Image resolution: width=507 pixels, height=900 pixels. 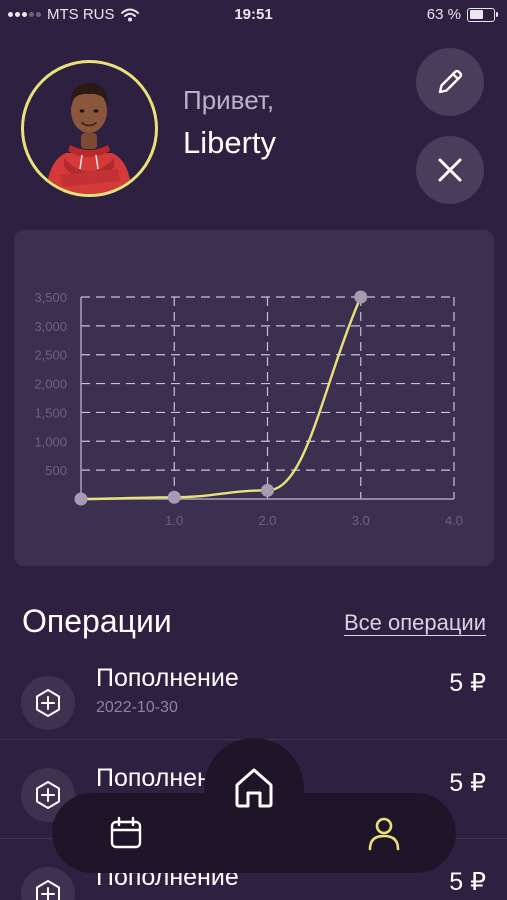 I want to click on x-tick-label: 3.0, so click(x=361, y=520).